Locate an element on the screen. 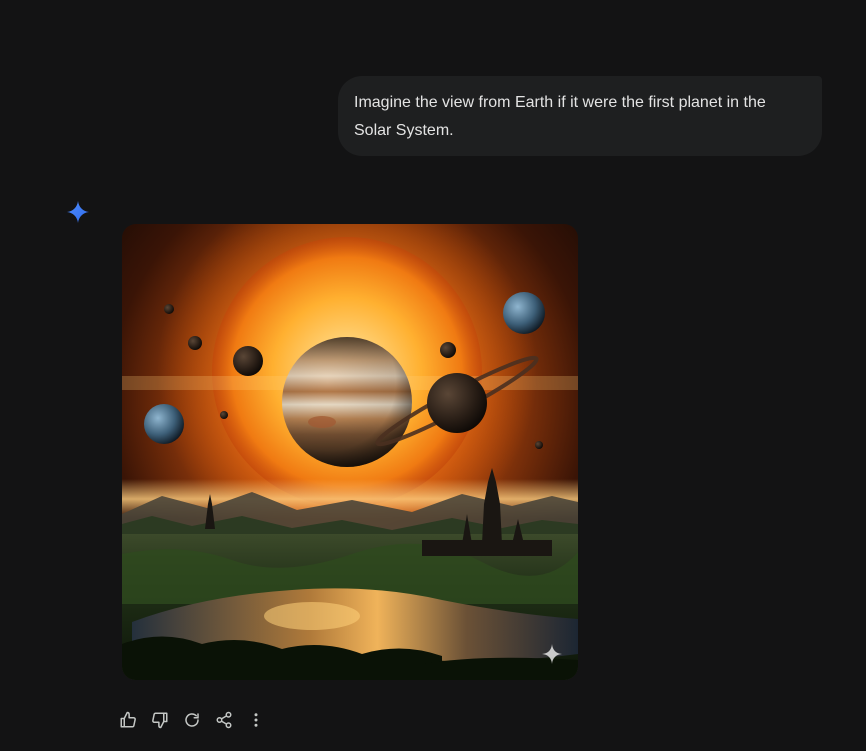  gemini-sparkle-icon is located at coordinates (78, 212).